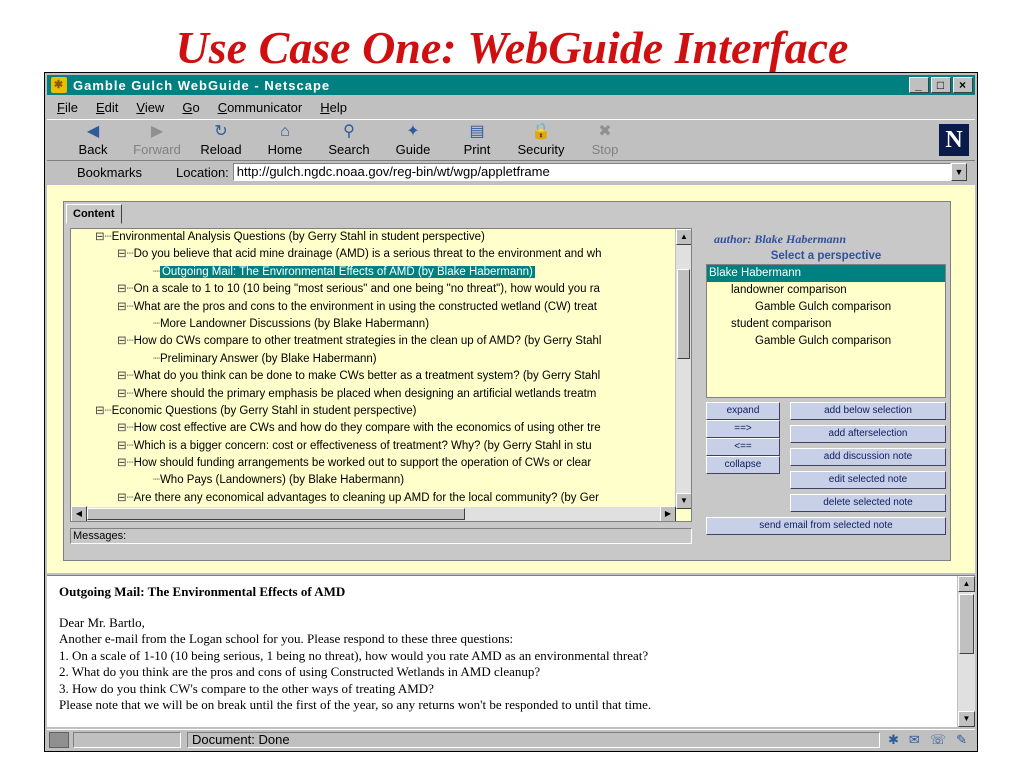 Image resolution: width=1024 pixels, height=768 pixels. What do you see at coordinates (927, 740) in the screenshot?
I see `component-bar: ✱ ✉ ☏ ✎` at bounding box center [927, 740].